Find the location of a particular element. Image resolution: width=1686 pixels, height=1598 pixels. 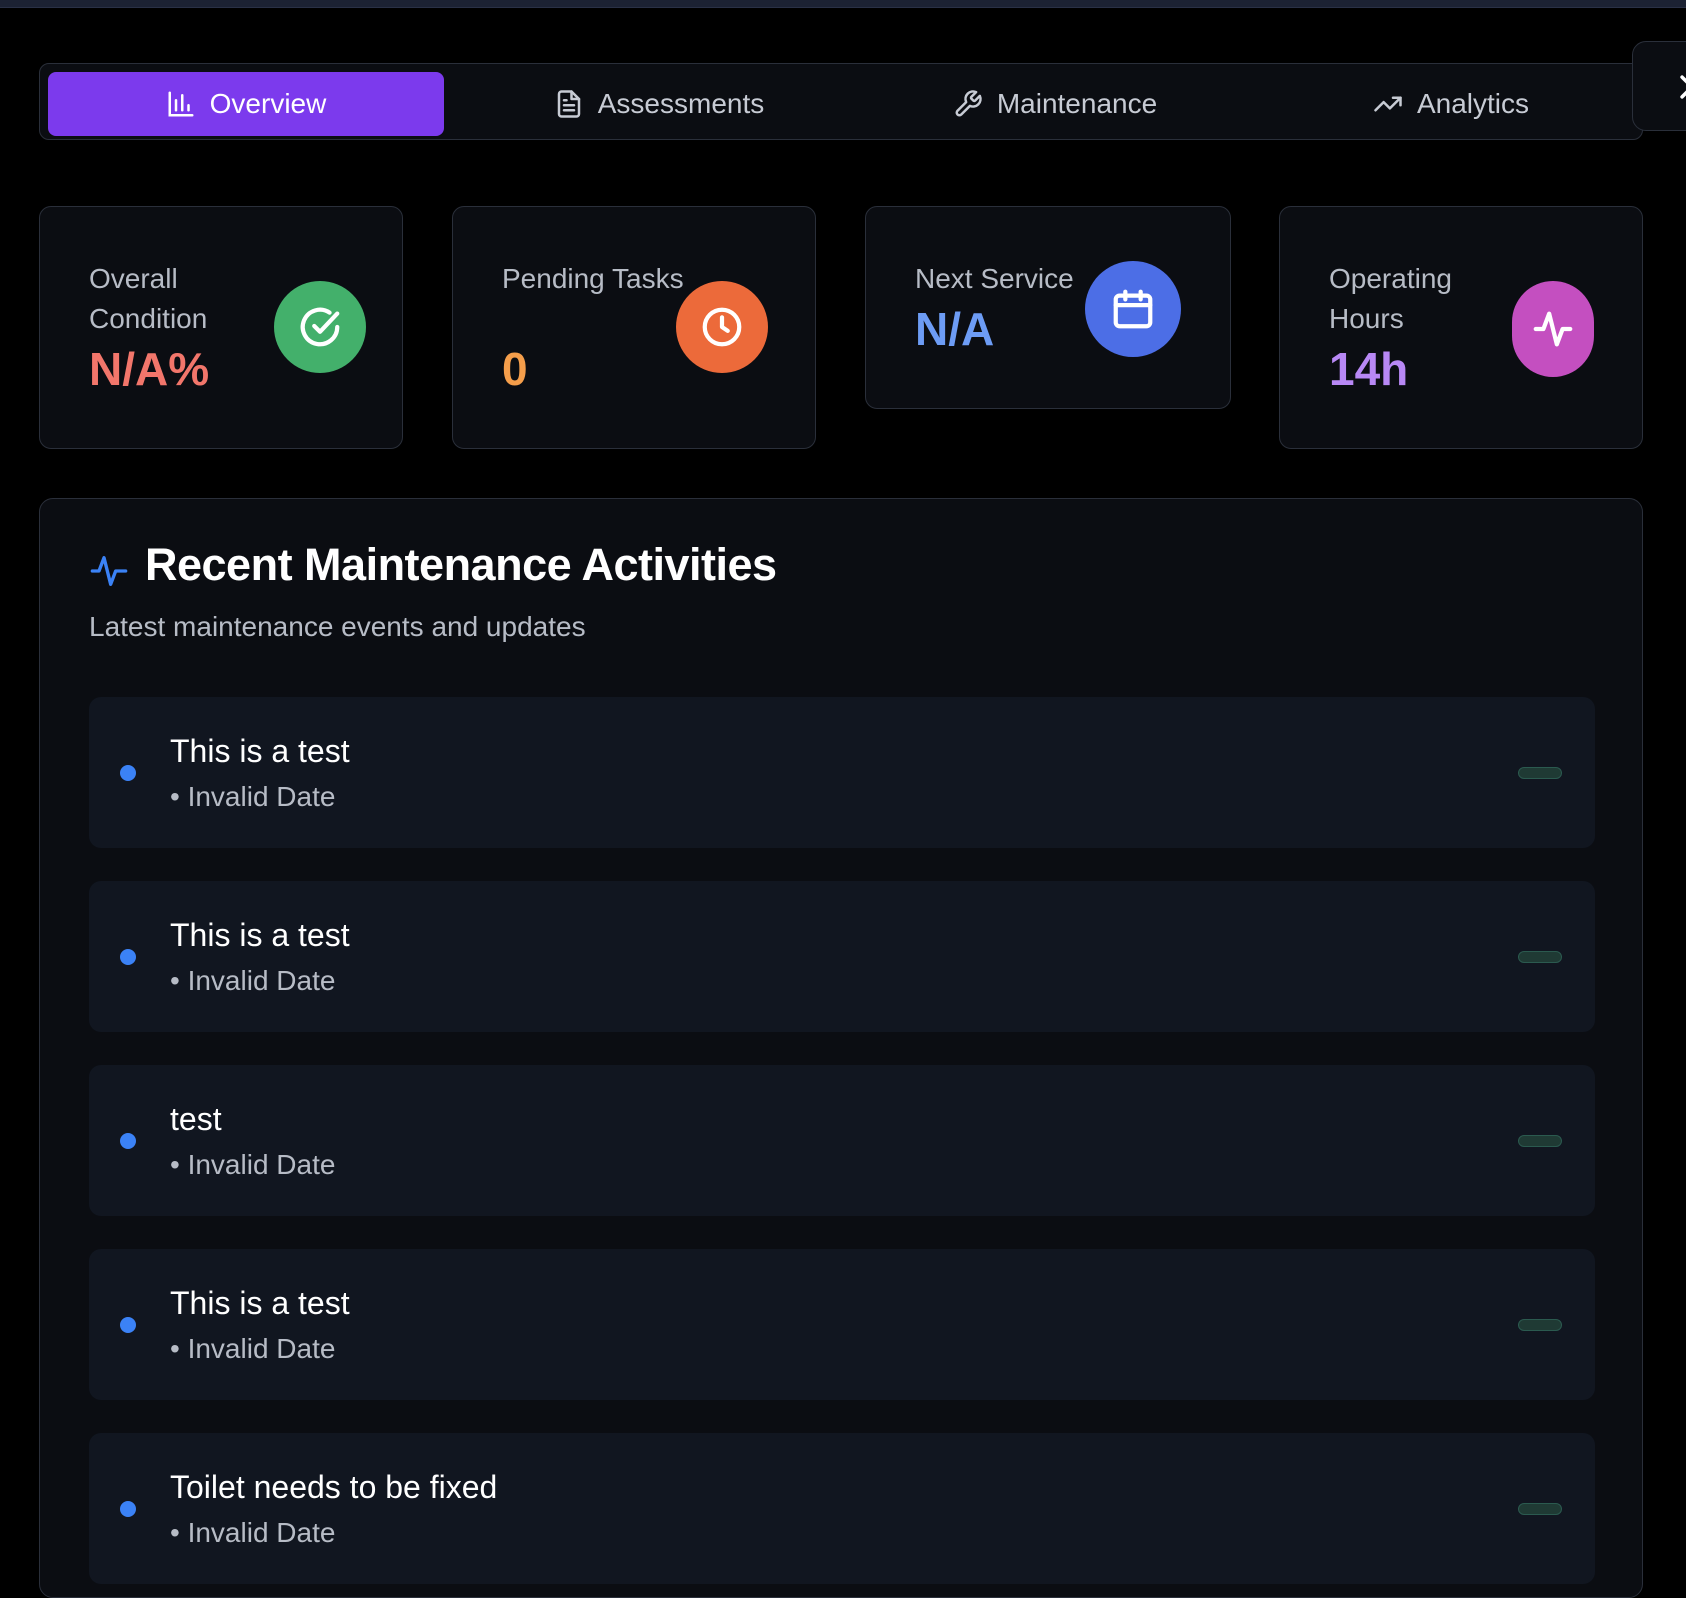

panel-subtitle: Latest maintenance events and updates is located at coordinates (337, 626).